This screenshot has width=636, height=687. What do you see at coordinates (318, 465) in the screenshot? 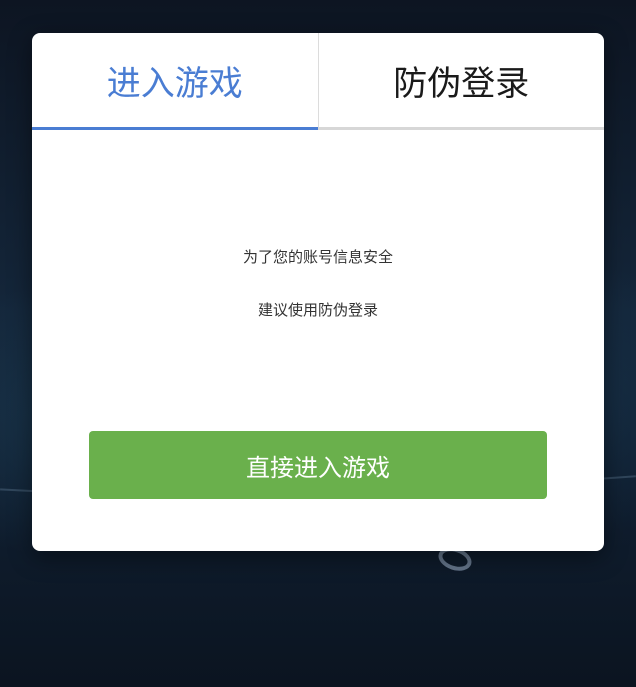
I see `enter-game-button: 直接进入游戏` at bounding box center [318, 465].